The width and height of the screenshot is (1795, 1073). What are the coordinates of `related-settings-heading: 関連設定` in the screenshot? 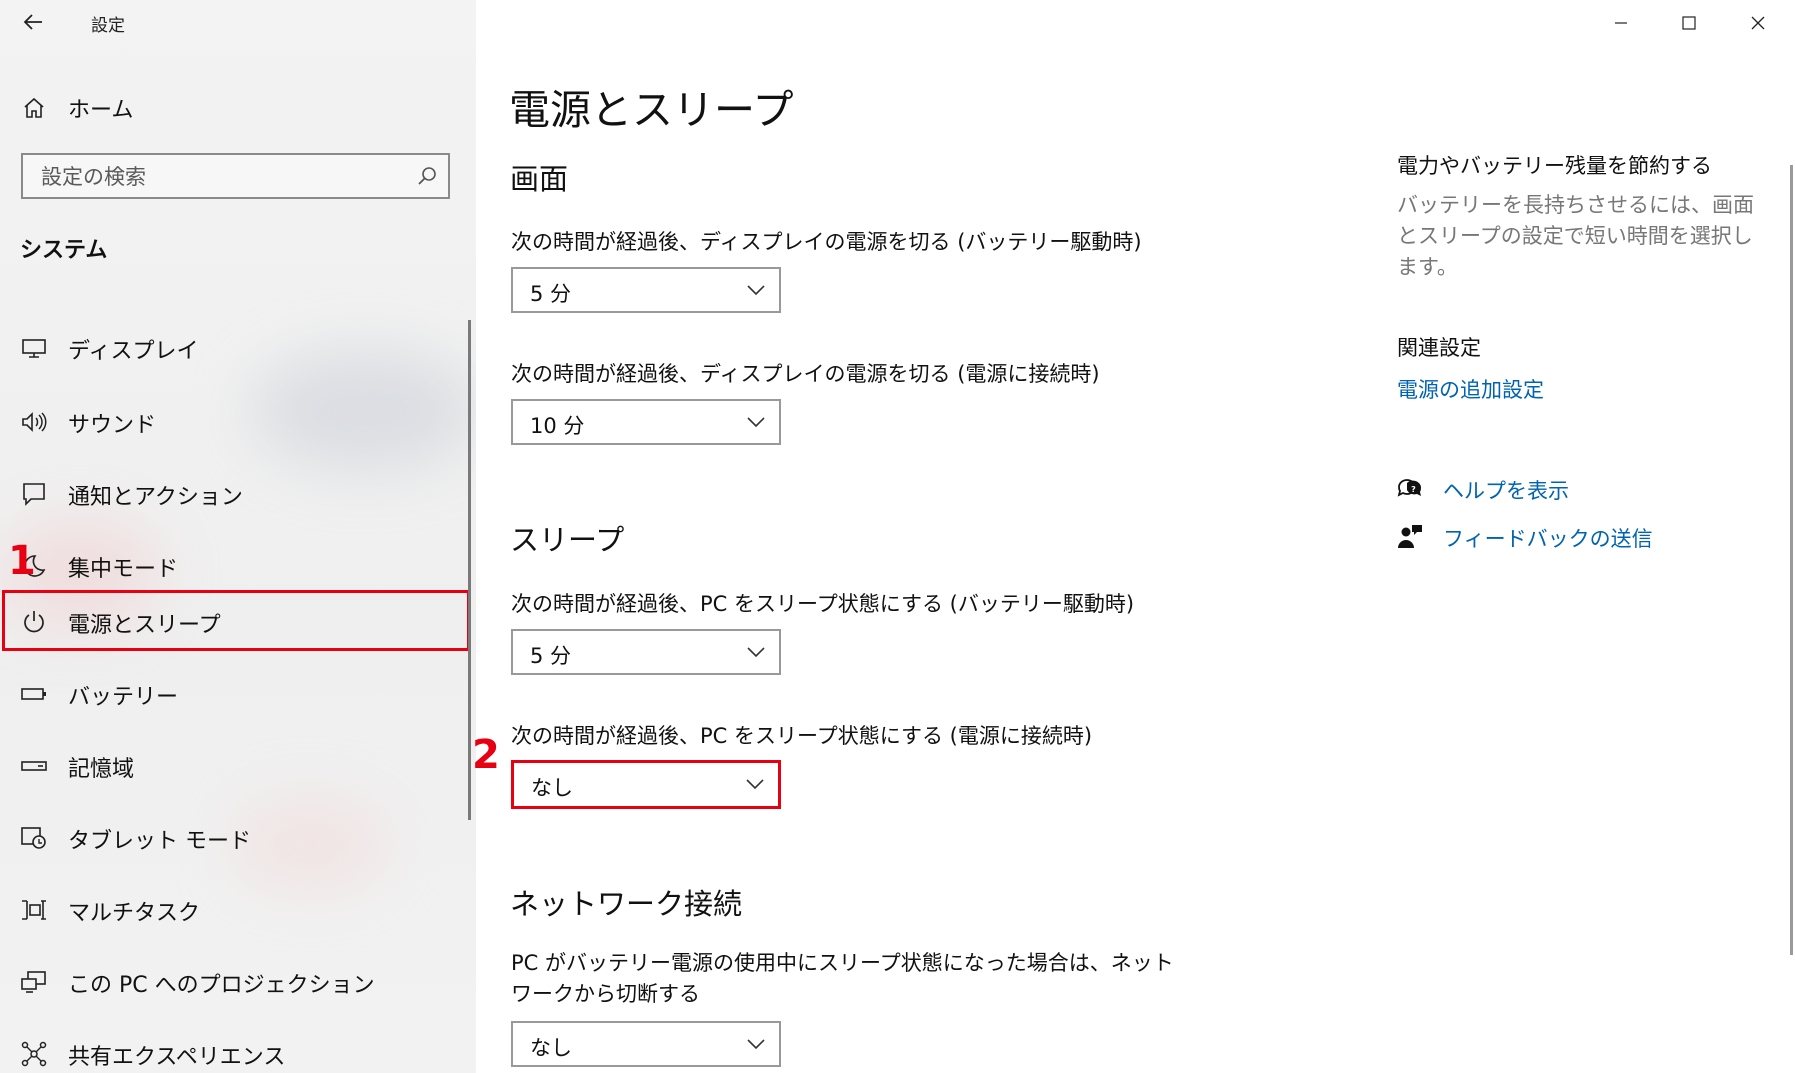 It's located at (1439, 348).